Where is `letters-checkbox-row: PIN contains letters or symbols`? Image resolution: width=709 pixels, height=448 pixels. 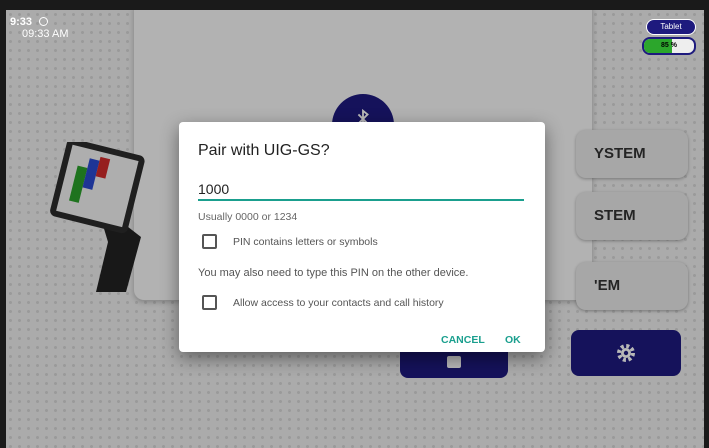 letters-checkbox-row: PIN contains letters or symbols is located at coordinates (290, 241).